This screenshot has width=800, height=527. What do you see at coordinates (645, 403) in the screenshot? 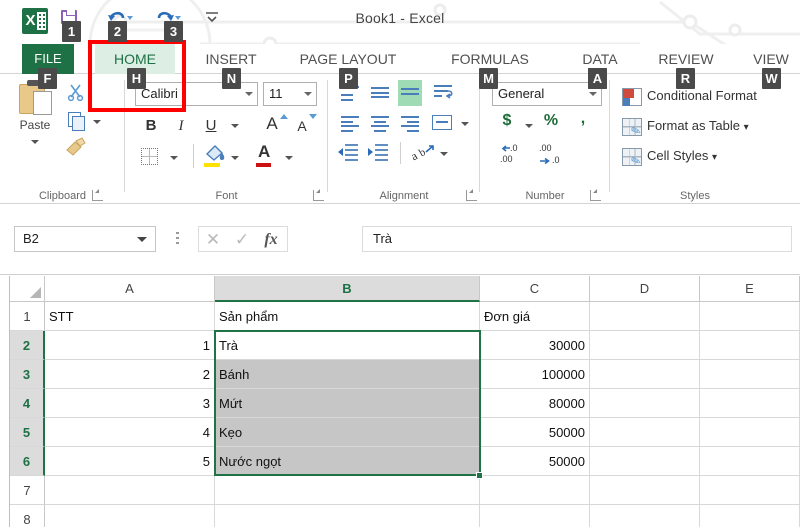
I see `cell-d4` at bounding box center [645, 403].